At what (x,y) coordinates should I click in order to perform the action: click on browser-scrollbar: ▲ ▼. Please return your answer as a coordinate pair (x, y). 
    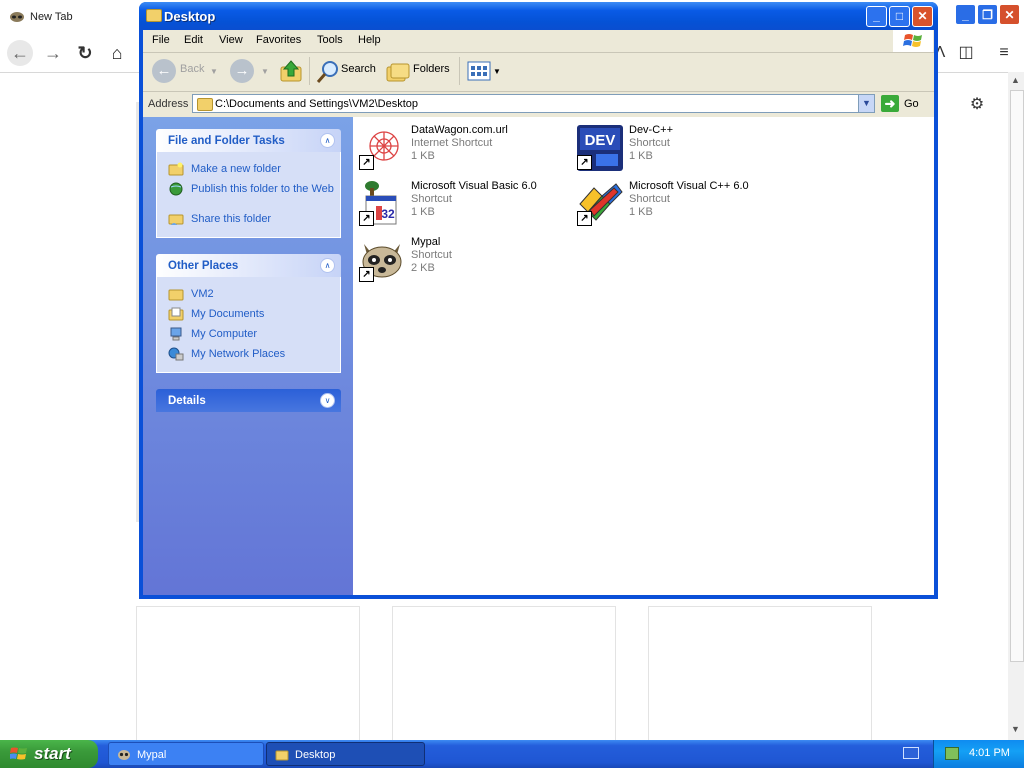
    Looking at the image, I should click on (1016, 406).